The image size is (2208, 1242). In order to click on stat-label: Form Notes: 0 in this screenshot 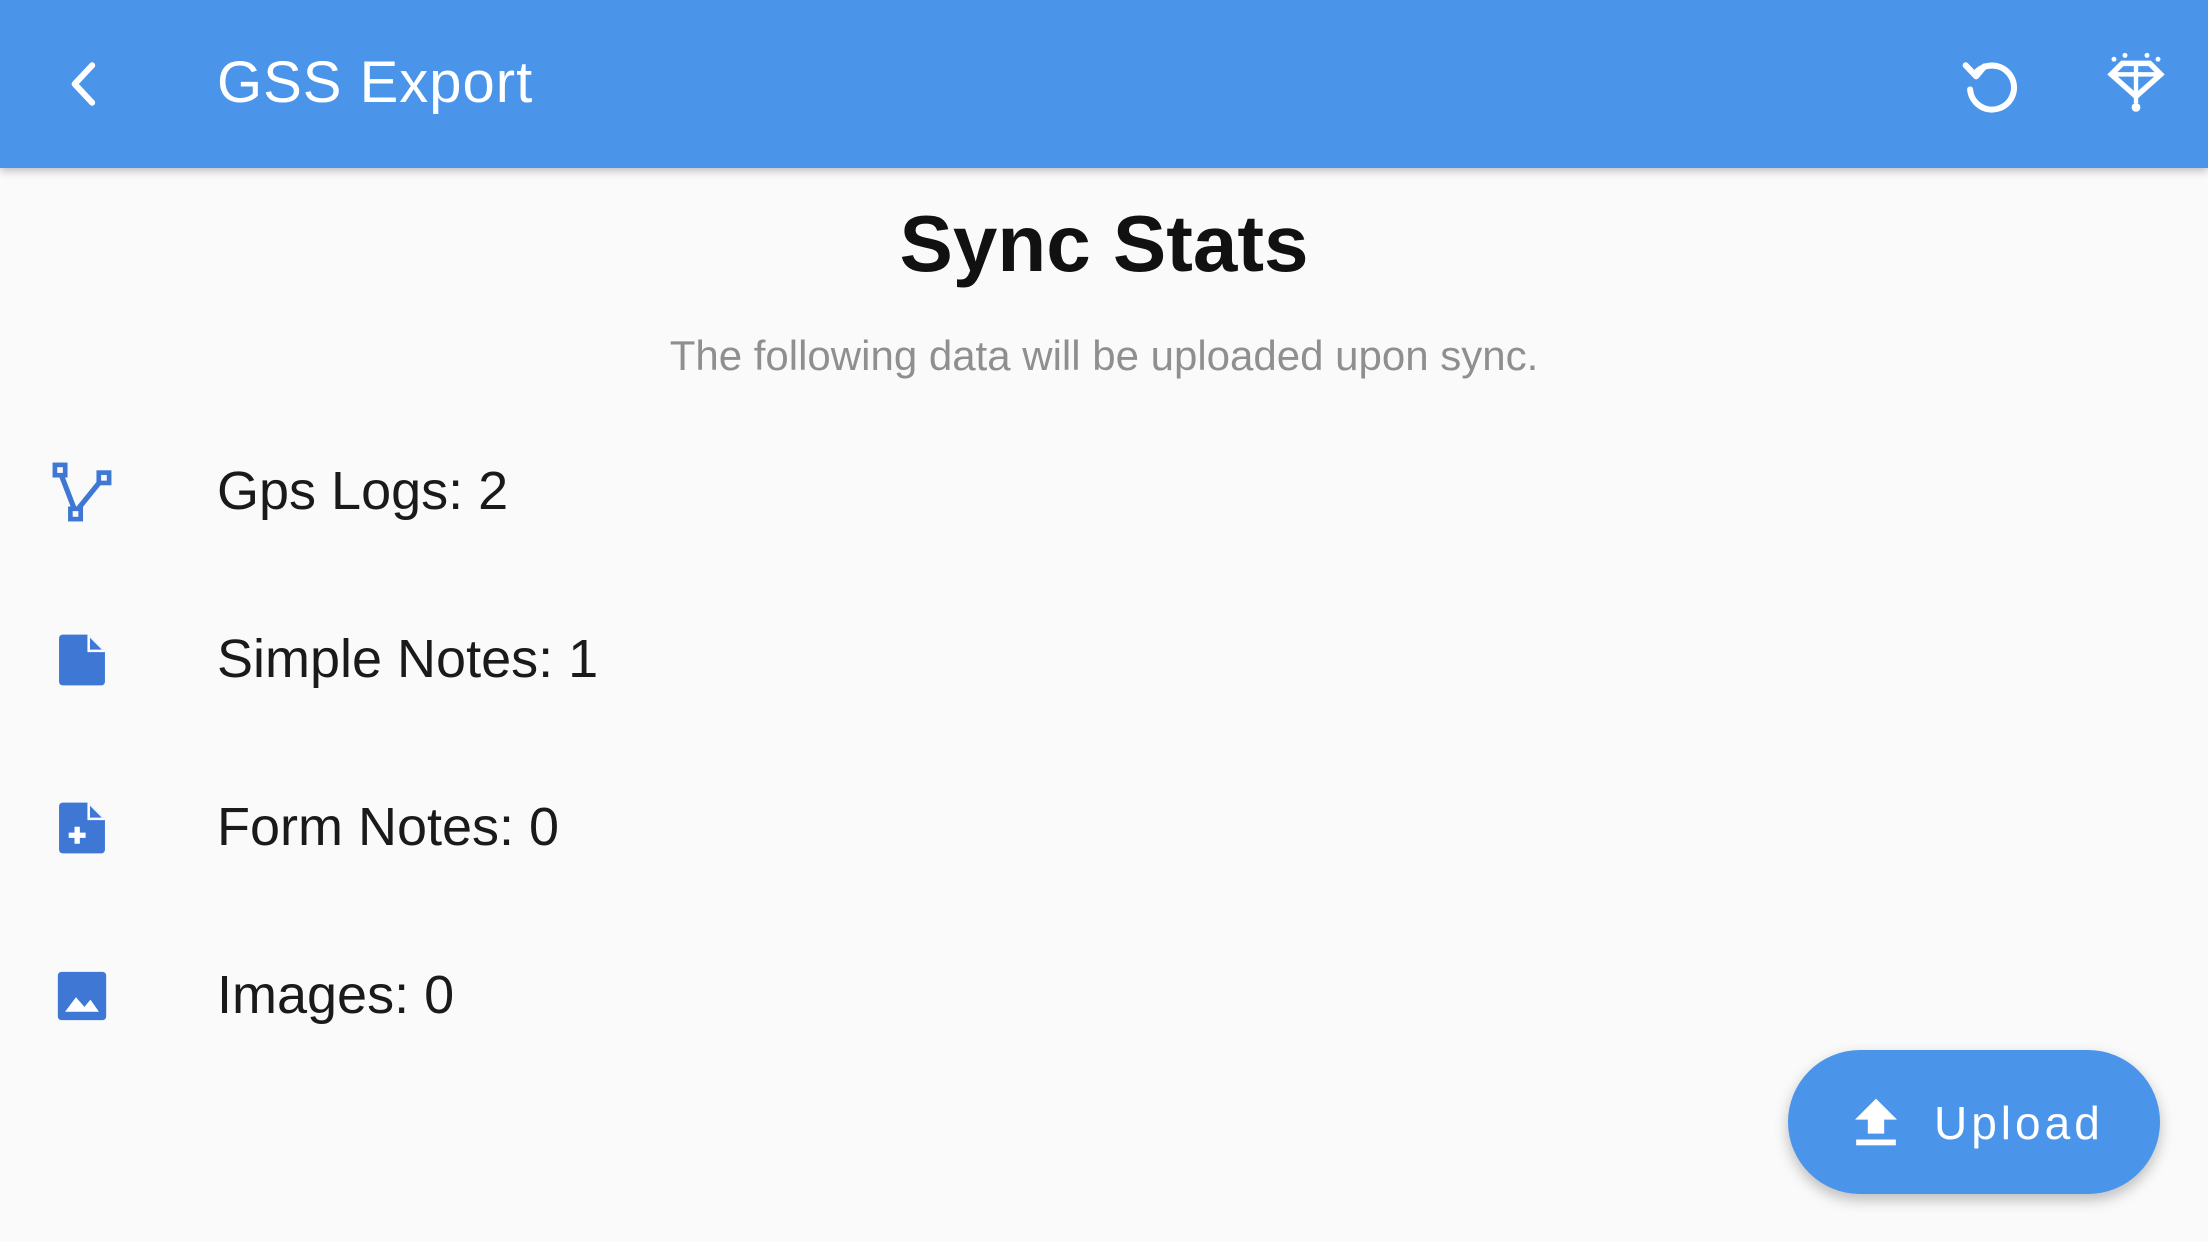, I will do `click(388, 827)`.